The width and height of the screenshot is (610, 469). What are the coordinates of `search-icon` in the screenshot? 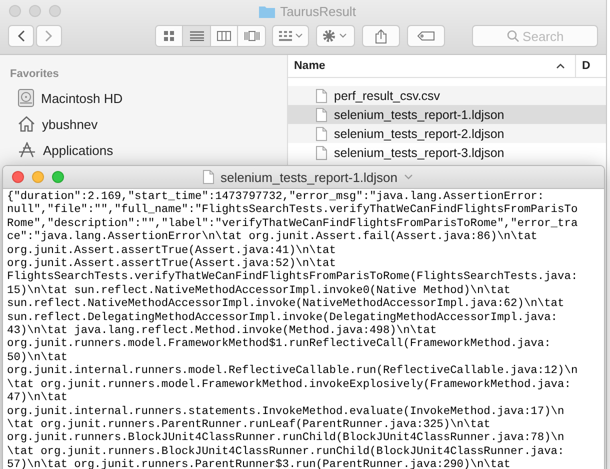 It's located at (512, 36).